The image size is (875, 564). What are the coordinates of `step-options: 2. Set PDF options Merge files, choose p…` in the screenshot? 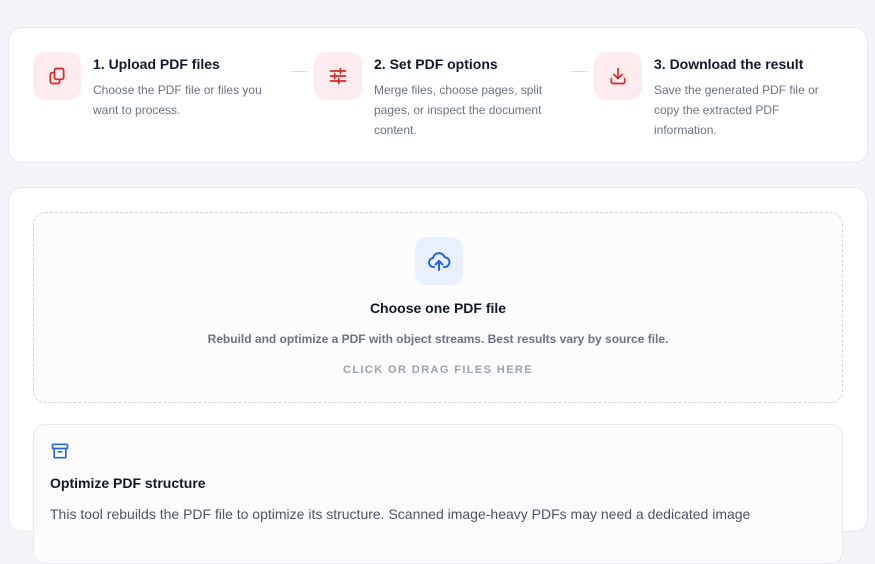 It's located at (444, 102).